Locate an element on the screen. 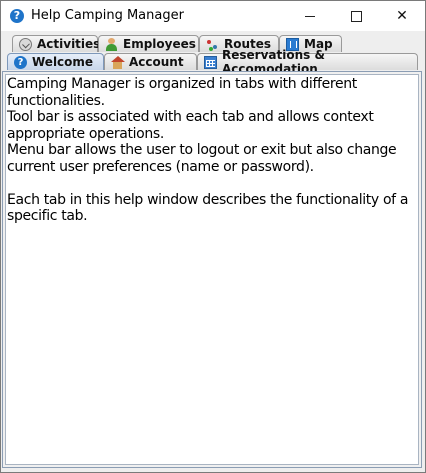  tab-welcome: ? Welcome is located at coordinates (55, 61).